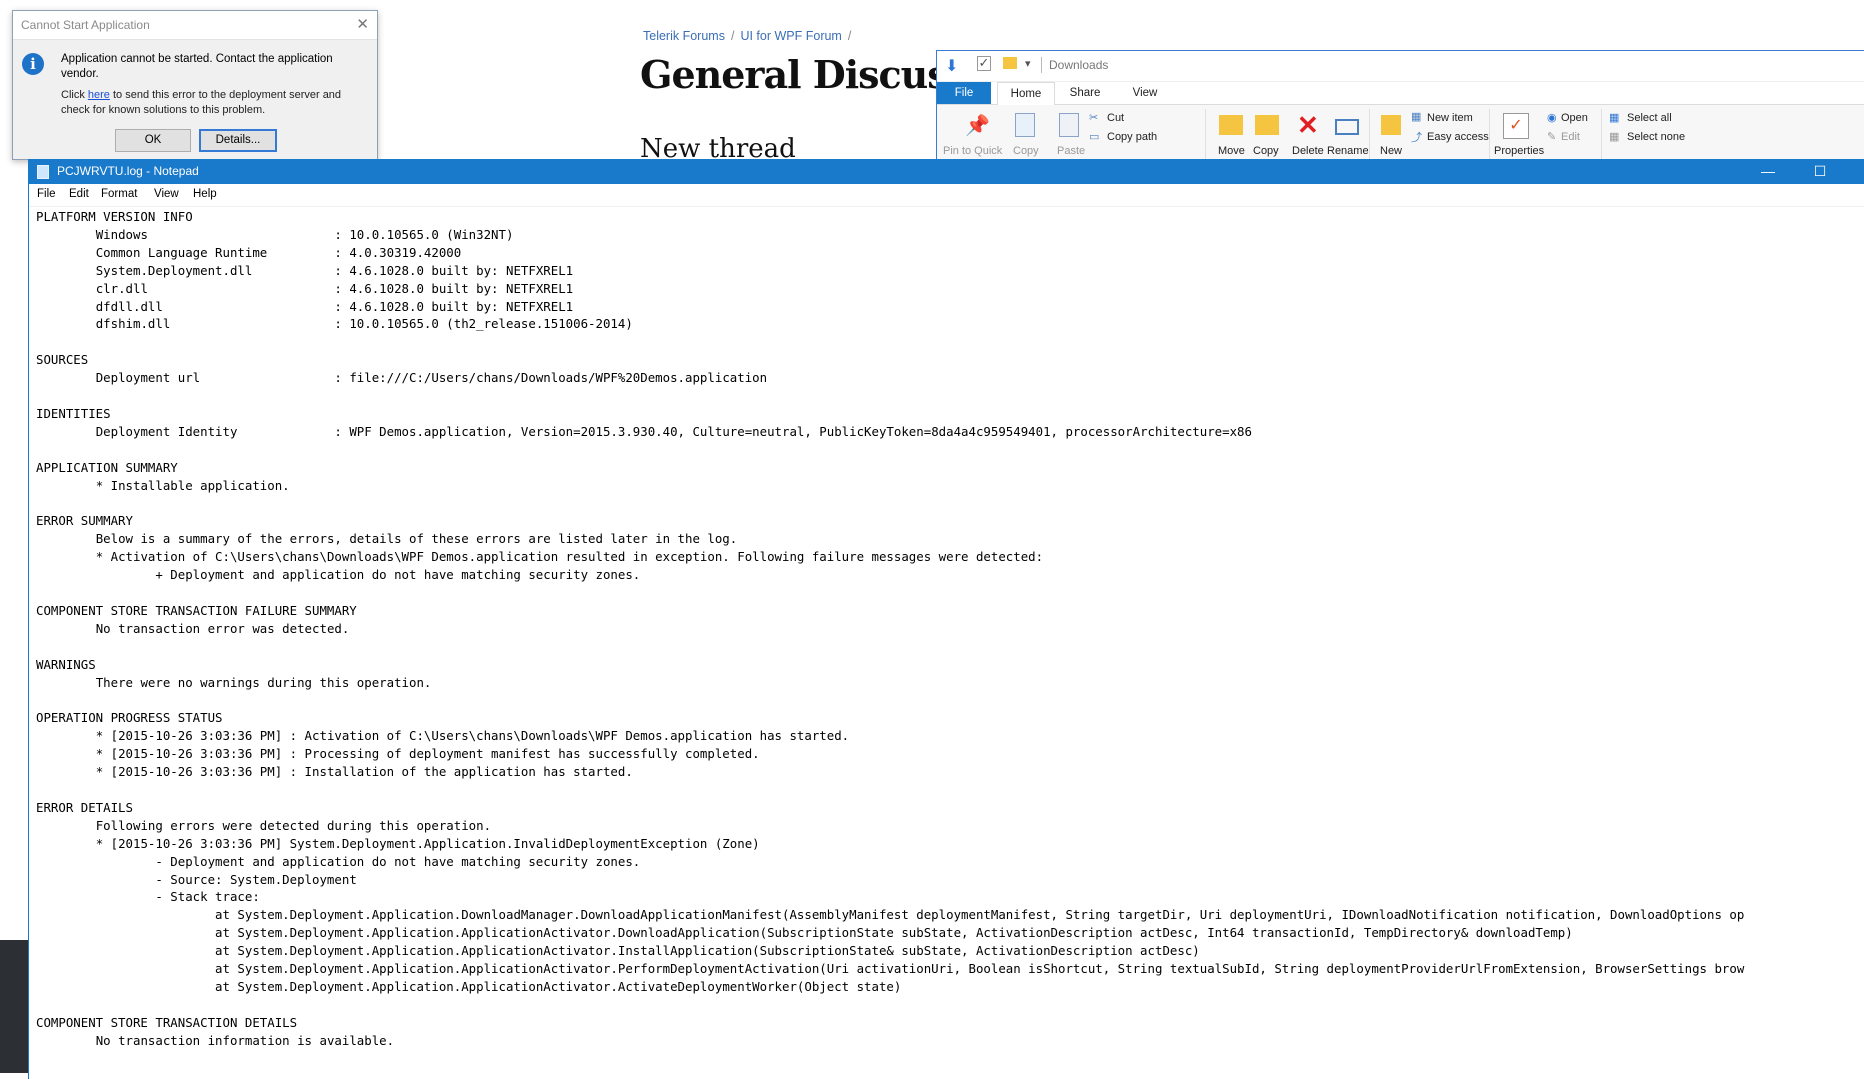  I want to click on cut-button: Cut, so click(1115, 118).